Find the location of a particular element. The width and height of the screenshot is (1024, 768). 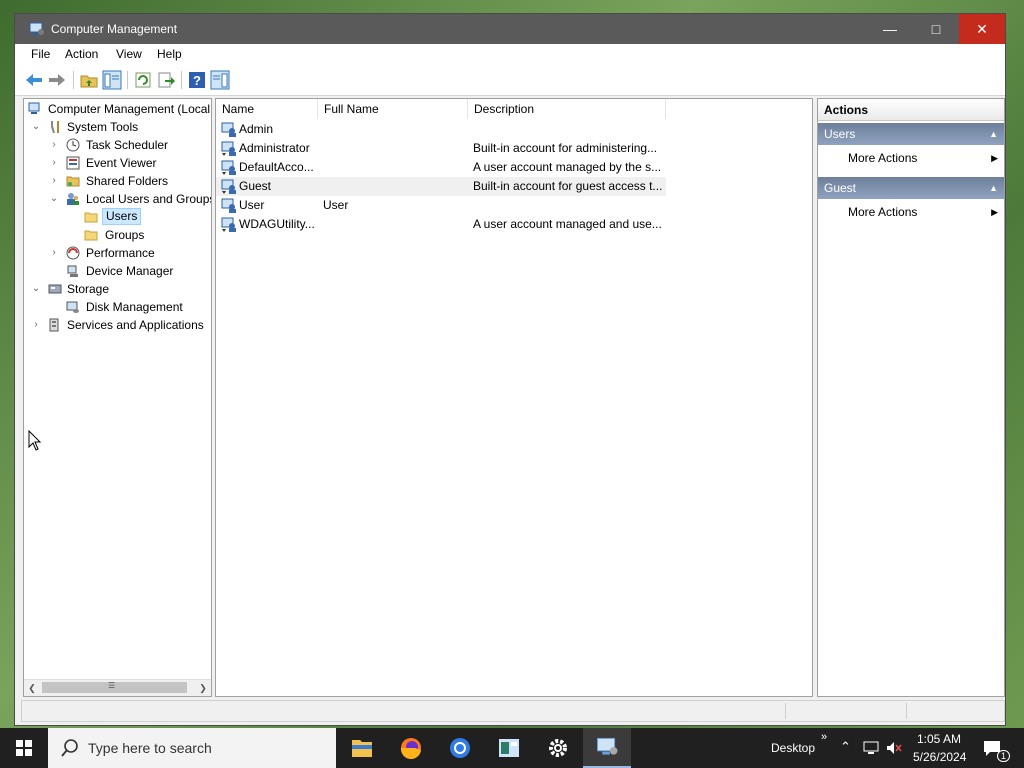

toolbar-overflow-icon: » is located at coordinates (824, 737).